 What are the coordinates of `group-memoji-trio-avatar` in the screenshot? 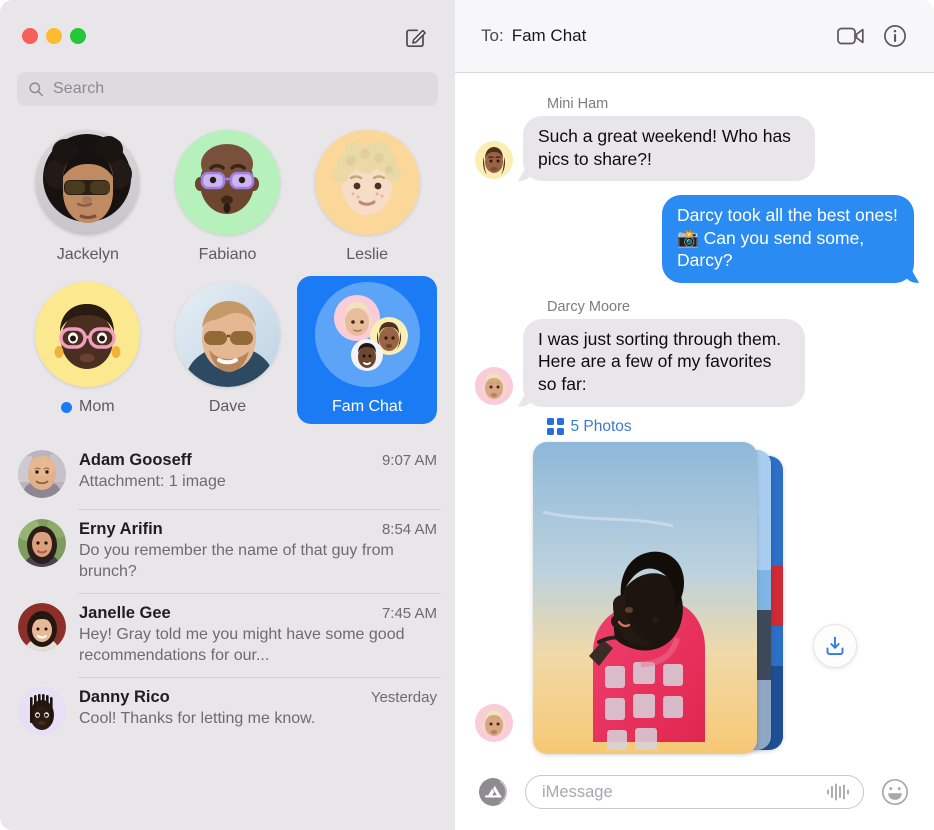 It's located at (367, 334).